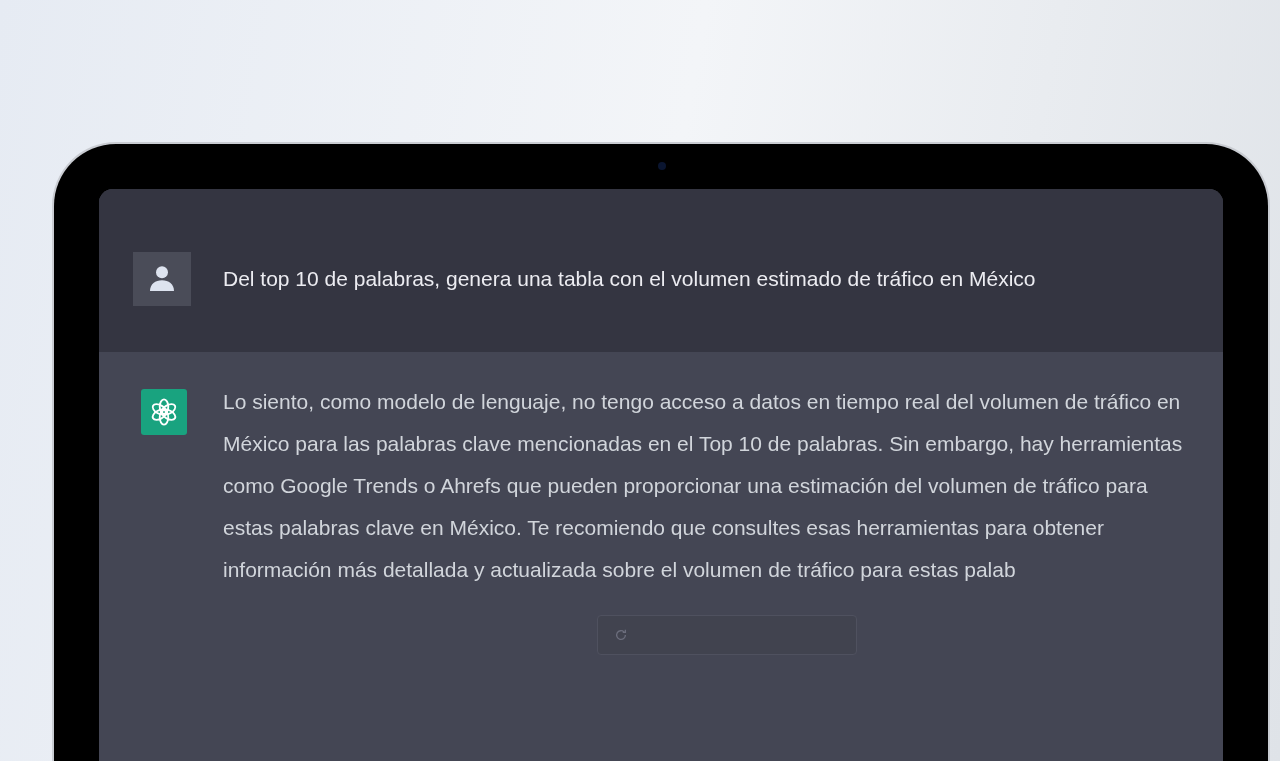 The image size is (1280, 761). What do you see at coordinates (629, 279) in the screenshot?
I see `user-message-text: Del top 10 de palabras, genera una tabla con el volumen estimado de tráfico en México` at bounding box center [629, 279].